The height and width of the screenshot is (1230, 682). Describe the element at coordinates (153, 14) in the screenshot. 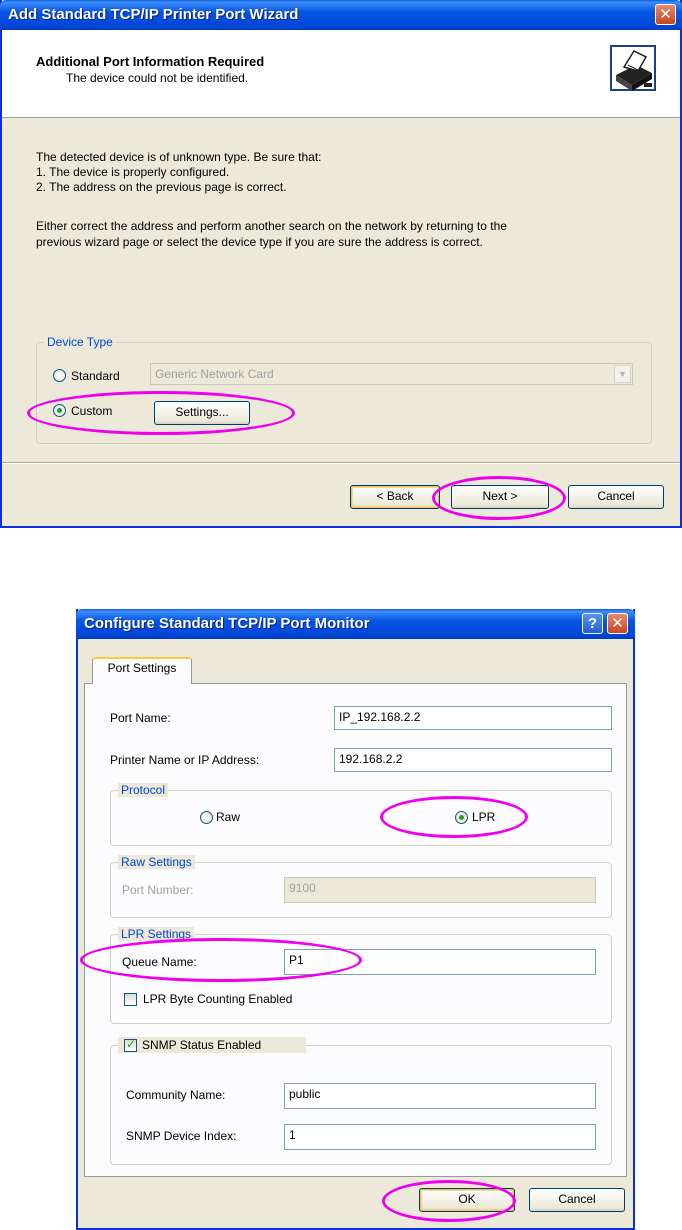

I see `wizard-title: Add Standard TCP/IP Printer Port Wizard` at that location.